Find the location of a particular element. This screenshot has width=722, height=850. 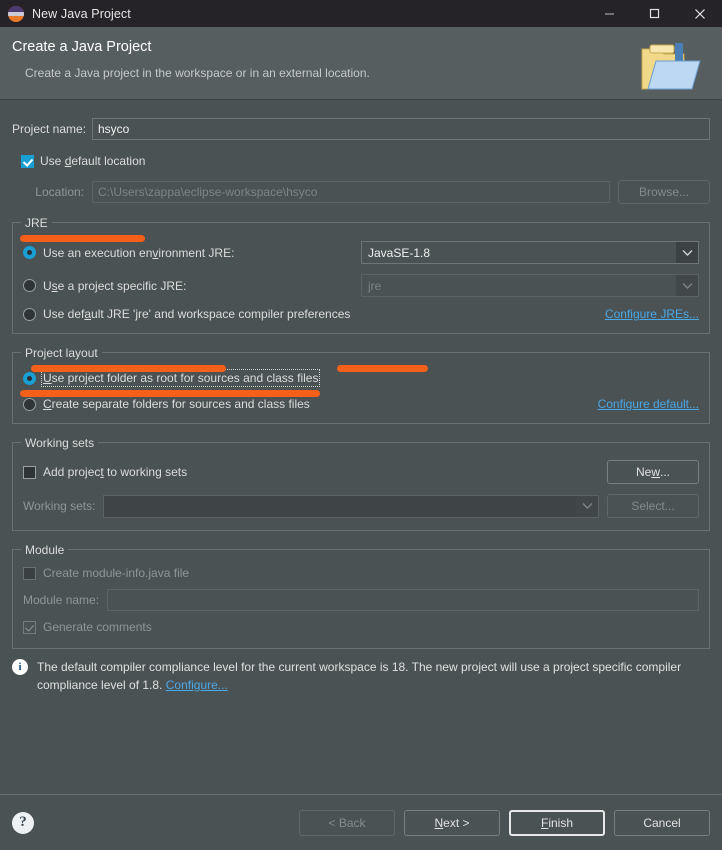

working-sets-label: Working sets: is located at coordinates (59, 506).